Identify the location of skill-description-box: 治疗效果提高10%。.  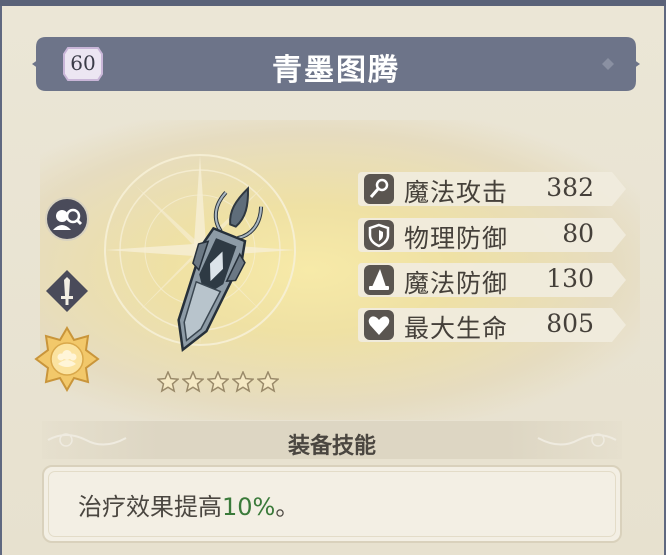
(332, 504).